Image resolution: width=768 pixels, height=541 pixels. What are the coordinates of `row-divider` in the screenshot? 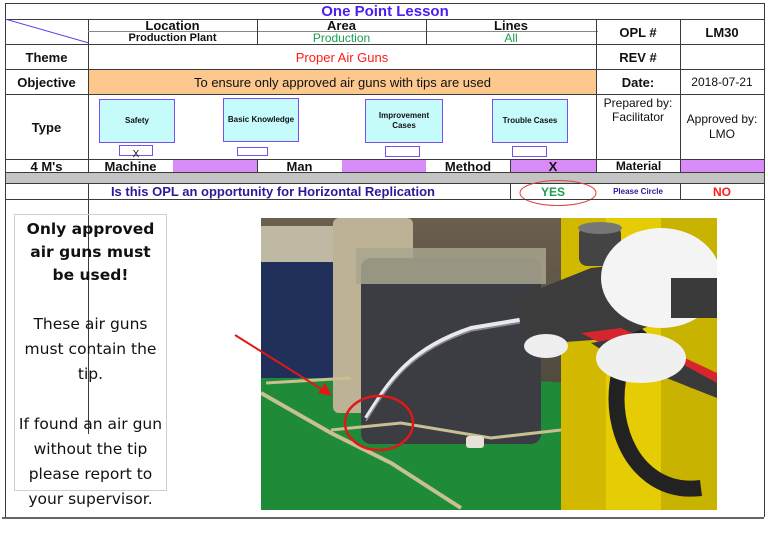 It's located at (385, 199).